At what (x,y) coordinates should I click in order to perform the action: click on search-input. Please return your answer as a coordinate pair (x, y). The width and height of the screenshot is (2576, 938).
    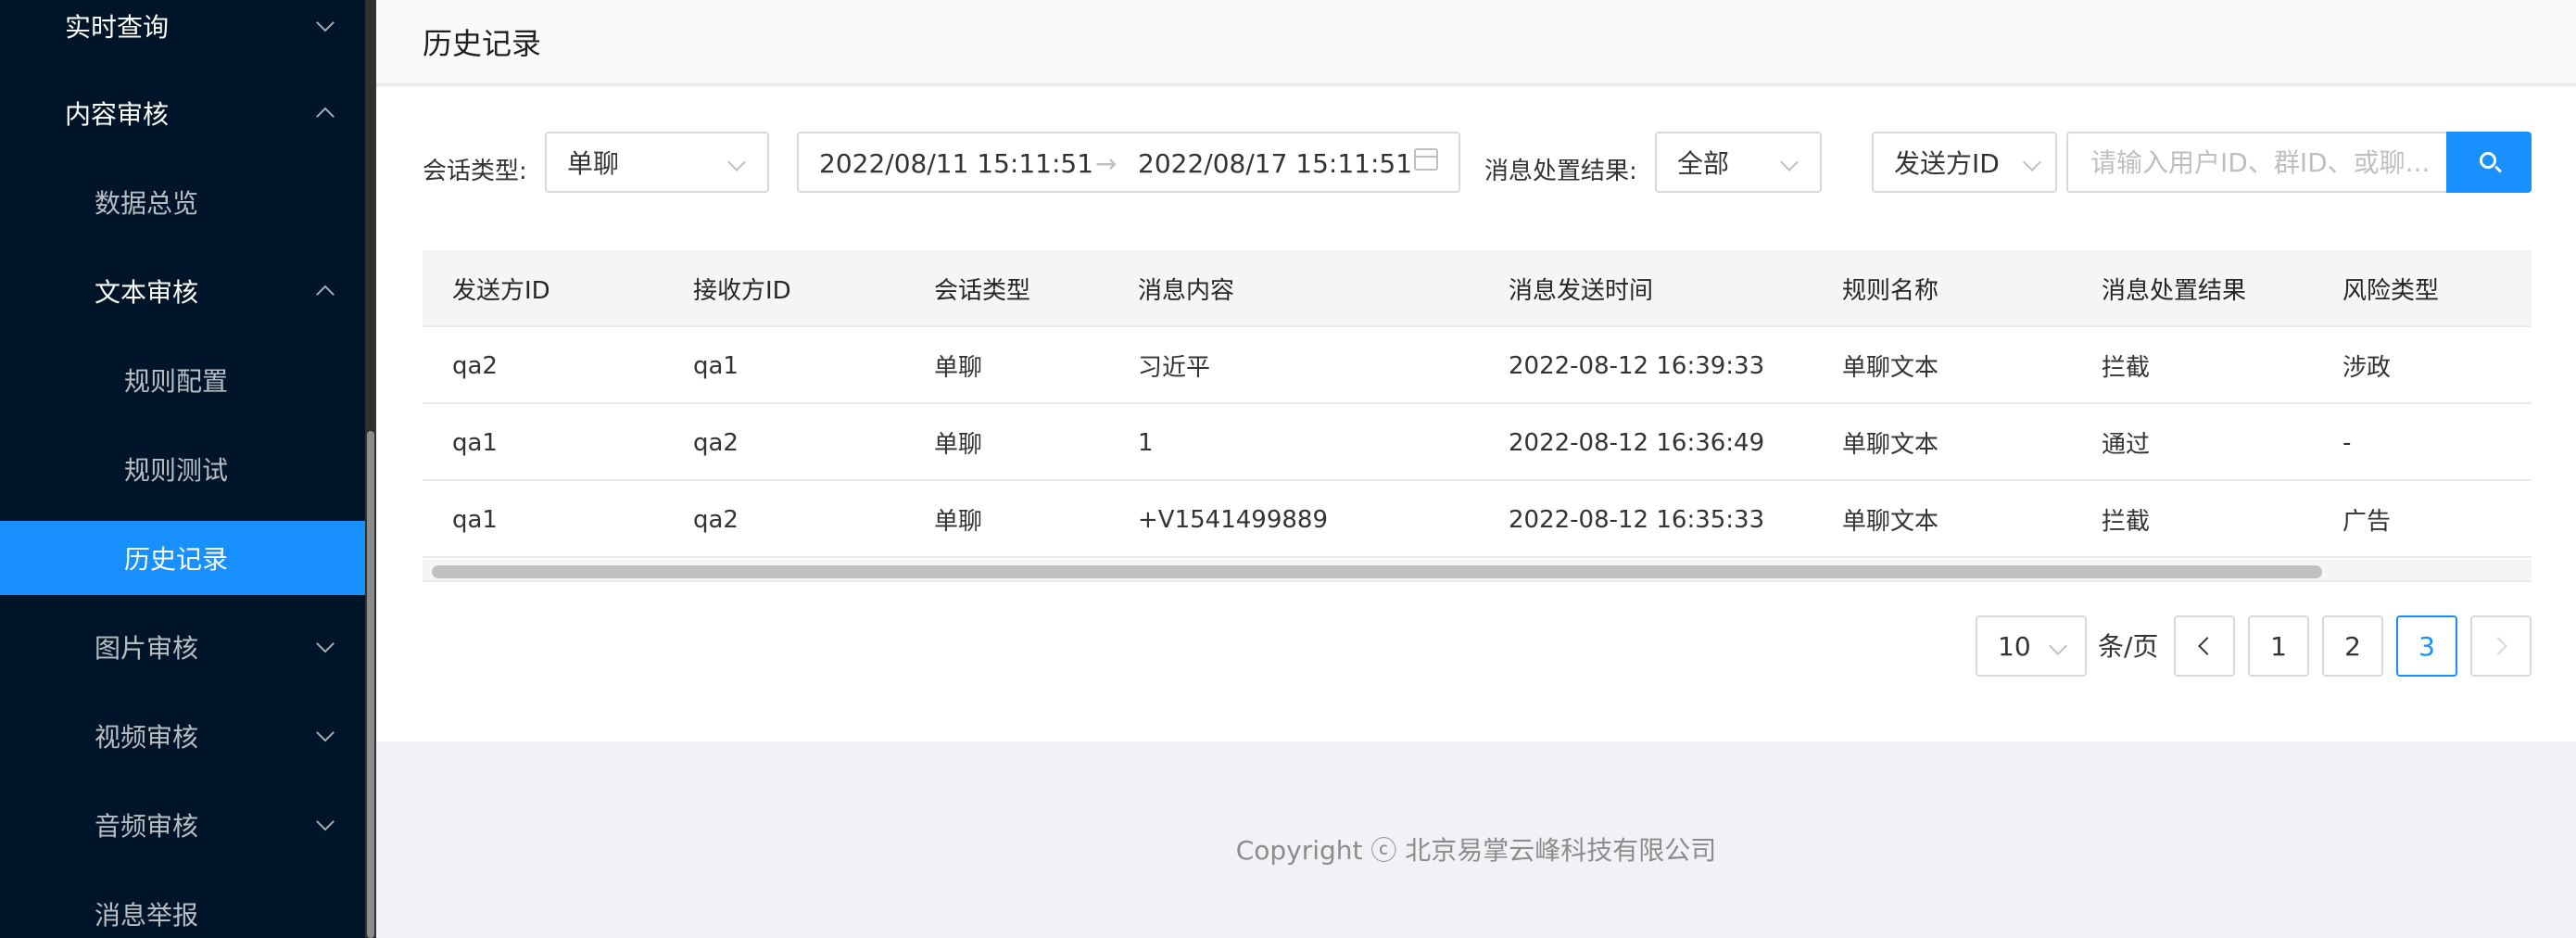
    Looking at the image, I should click on (2257, 162).